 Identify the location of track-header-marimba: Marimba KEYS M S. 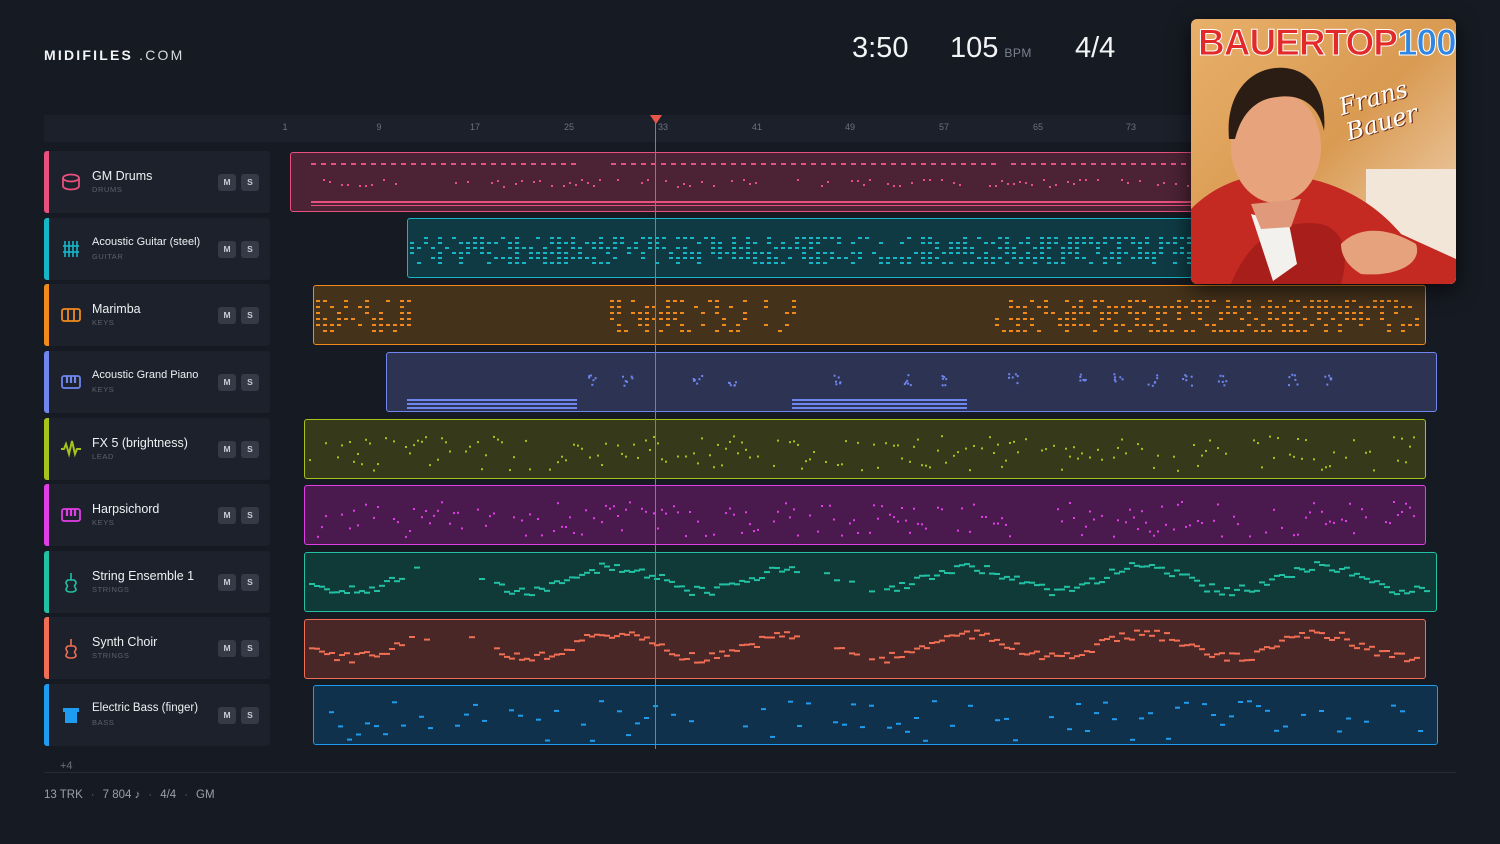
(157, 315).